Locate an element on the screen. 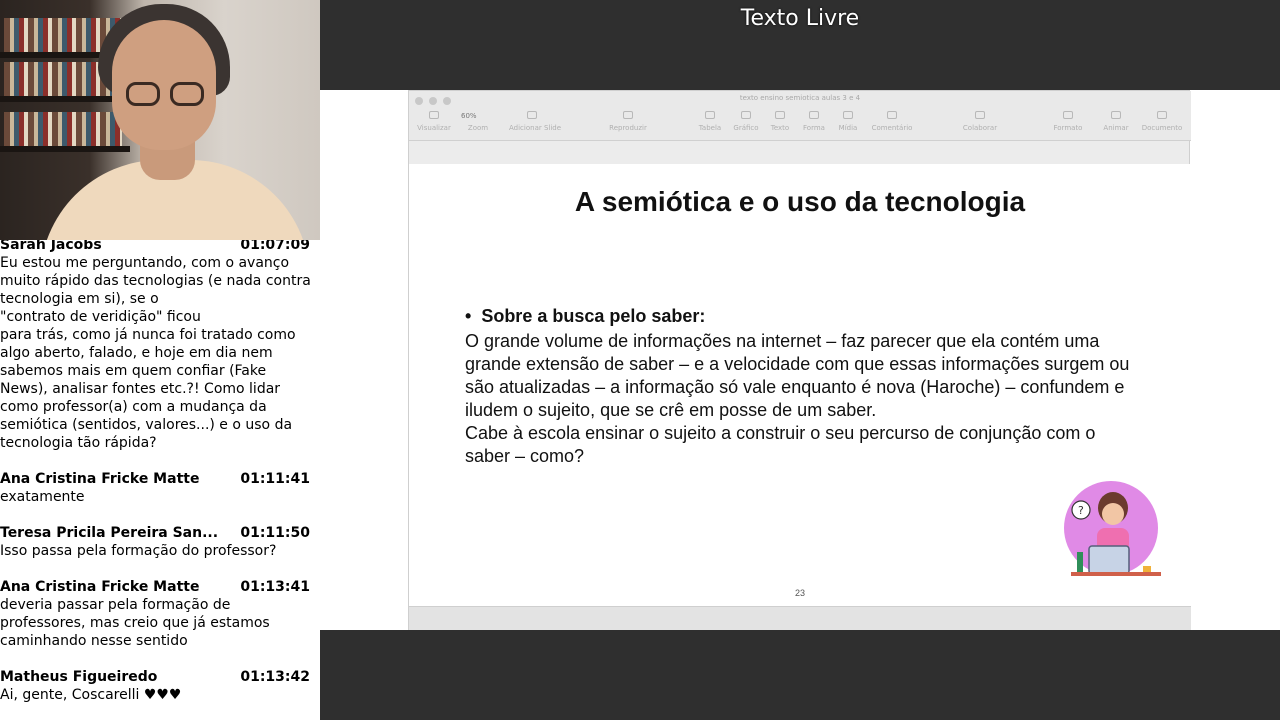  chat-author: Sarah Jacobs is located at coordinates (51, 246).